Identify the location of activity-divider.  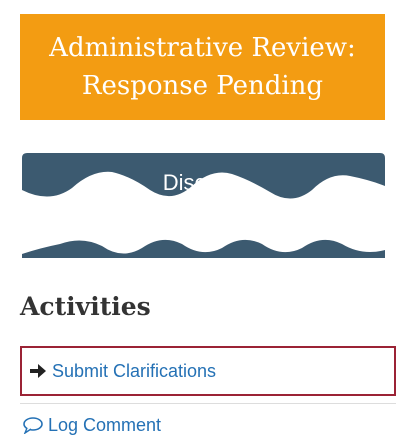
(208, 403).